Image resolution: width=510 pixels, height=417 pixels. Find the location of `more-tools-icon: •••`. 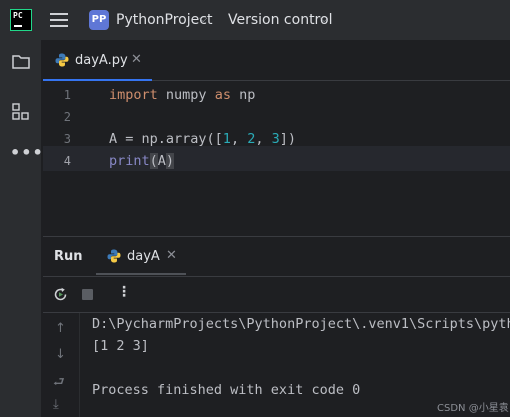

more-tools-icon: ••• is located at coordinates (27, 152).